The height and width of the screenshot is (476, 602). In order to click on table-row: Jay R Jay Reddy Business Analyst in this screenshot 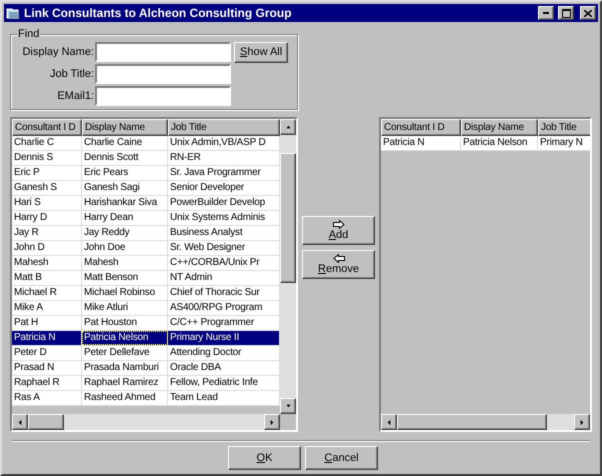, I will do `click(146, 233)`.